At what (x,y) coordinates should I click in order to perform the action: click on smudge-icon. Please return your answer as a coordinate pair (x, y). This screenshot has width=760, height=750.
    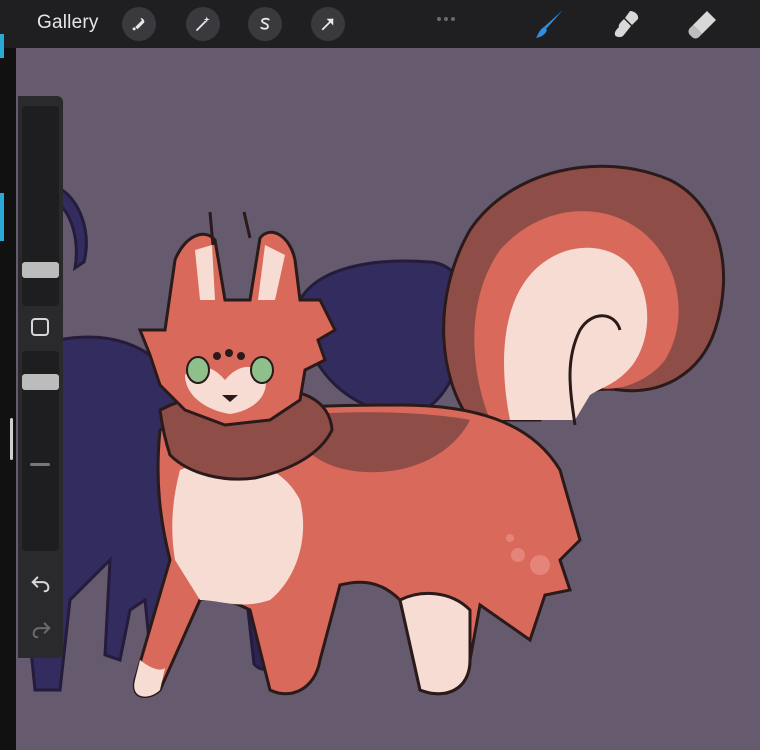
    Looking at the image, I should click on (626, 24).